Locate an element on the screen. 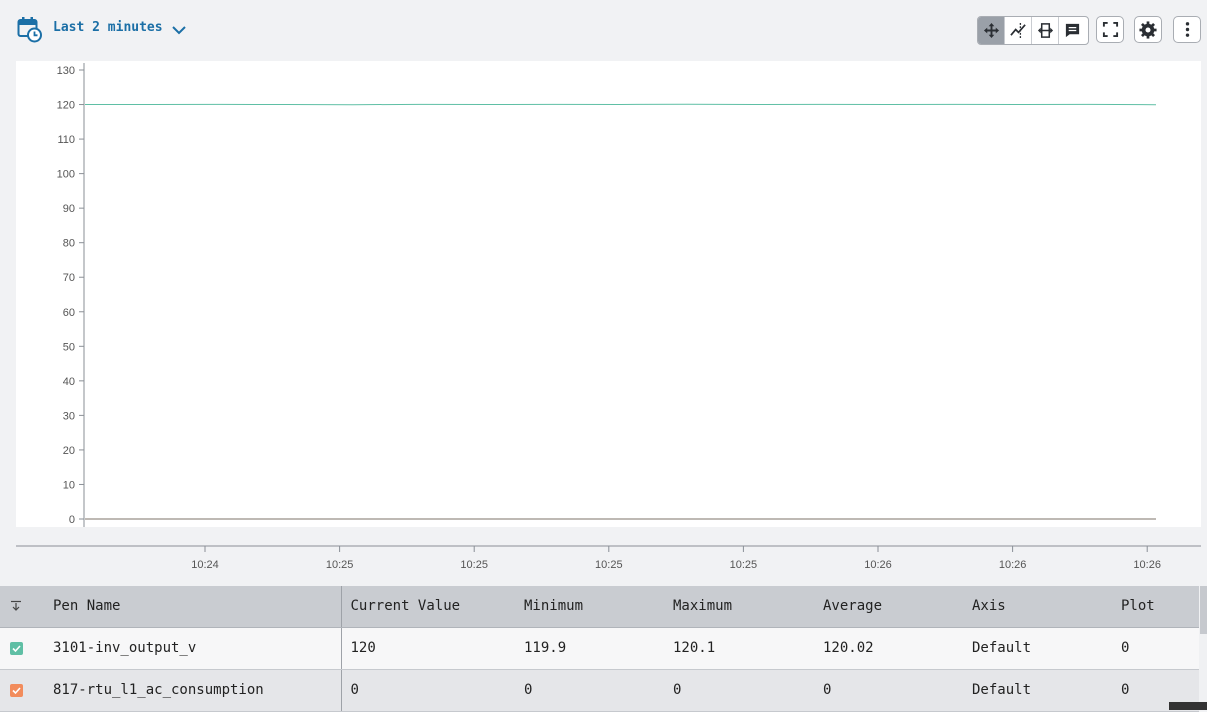 This screenshot has width=1207, height=712. y-tick-label: 0 is located at coordinates (72, 520).